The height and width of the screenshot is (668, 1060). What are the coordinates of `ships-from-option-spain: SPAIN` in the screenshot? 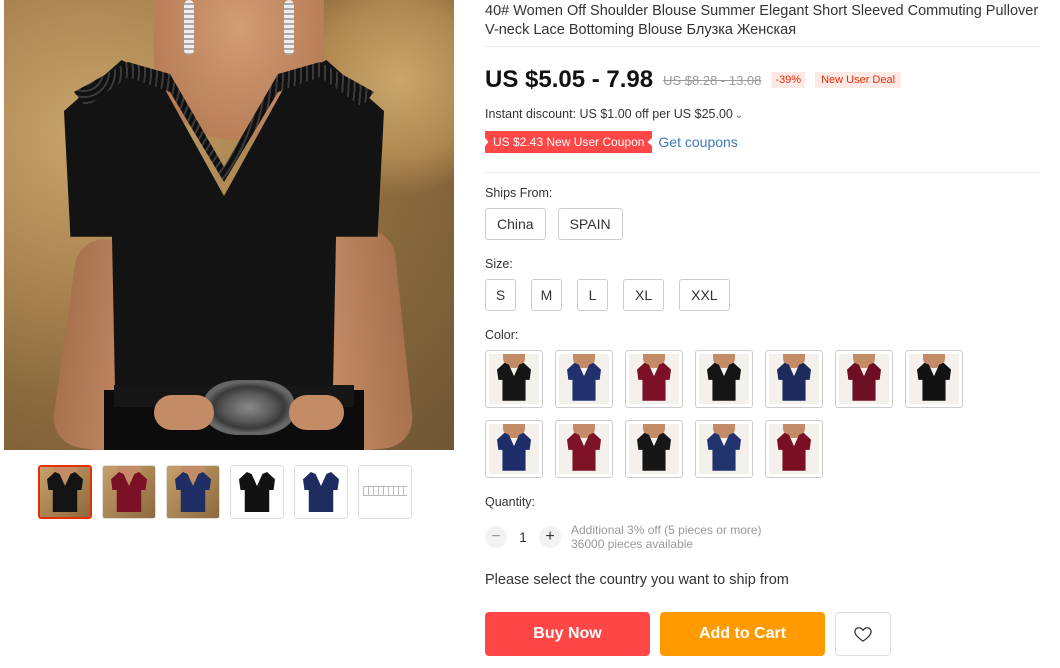 It's located at (590, 224).